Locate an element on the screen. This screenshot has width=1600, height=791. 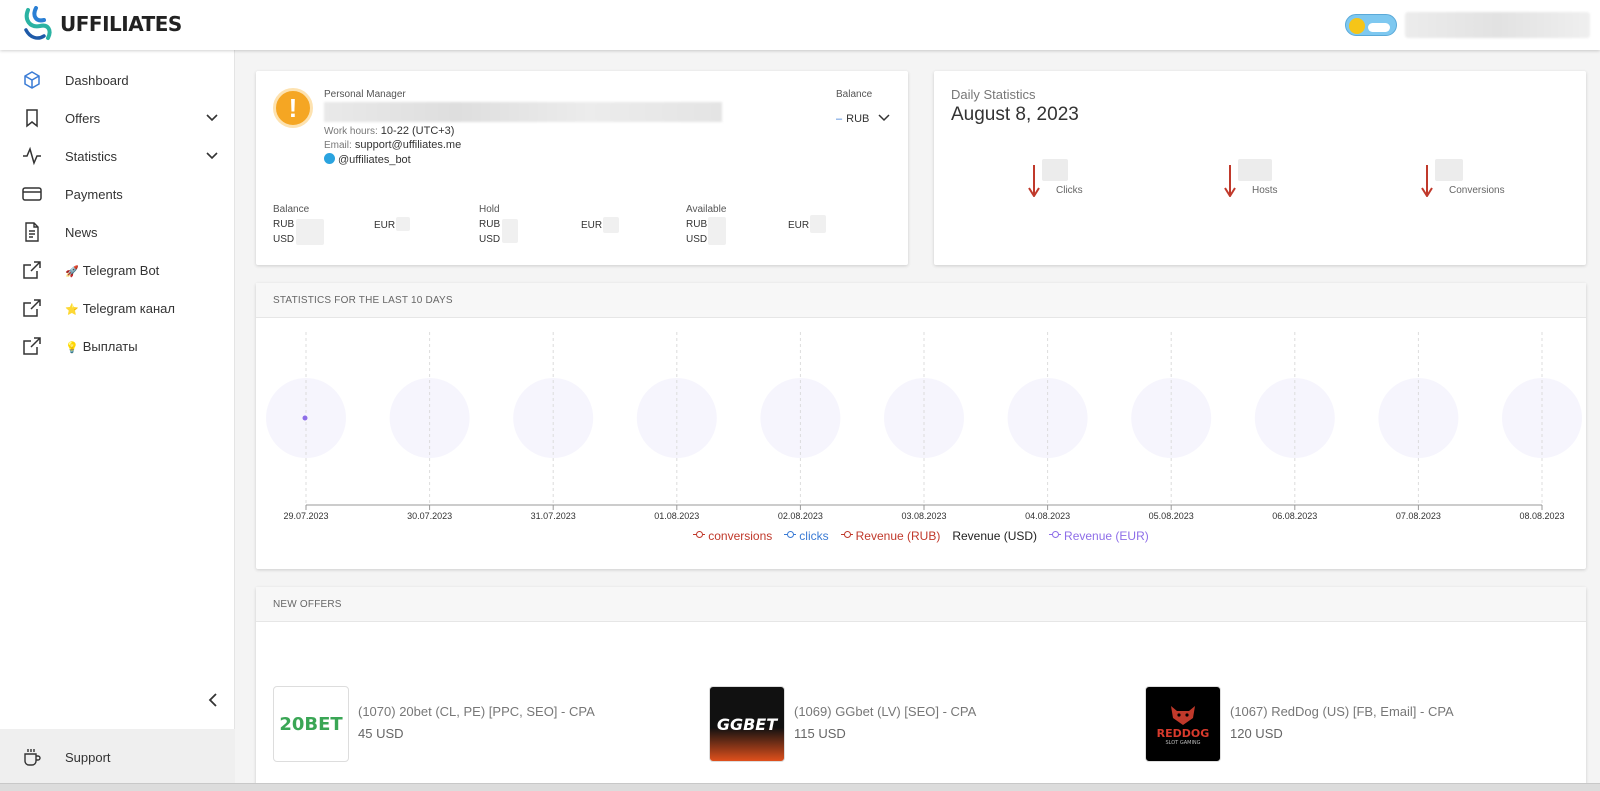
data-point is located at coordinates (305, 418).